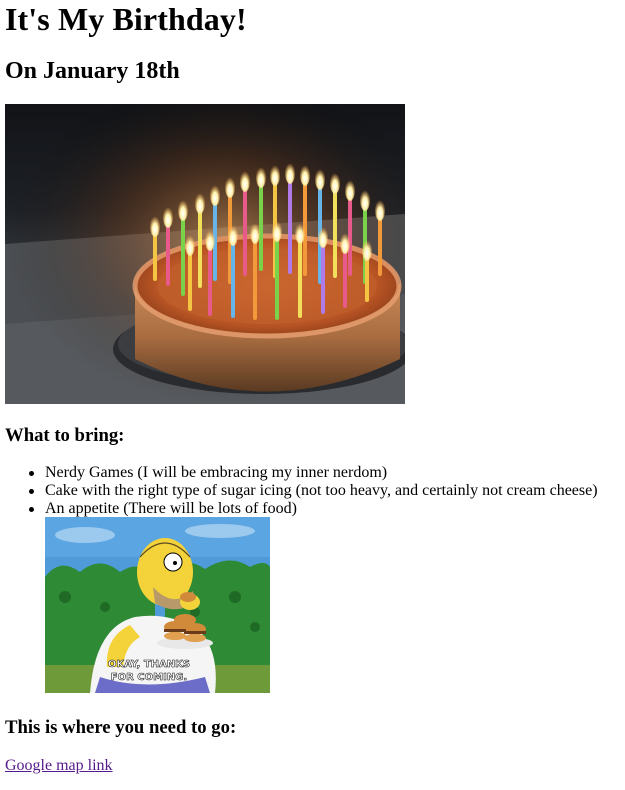 This screenshot has height=790, width=625. What do you see at coordinates (157, 605) in the screenshot?
I see `homer-burgers-image: OKAY, THANKS FOR COMING.` at bounding box center [157, 605].